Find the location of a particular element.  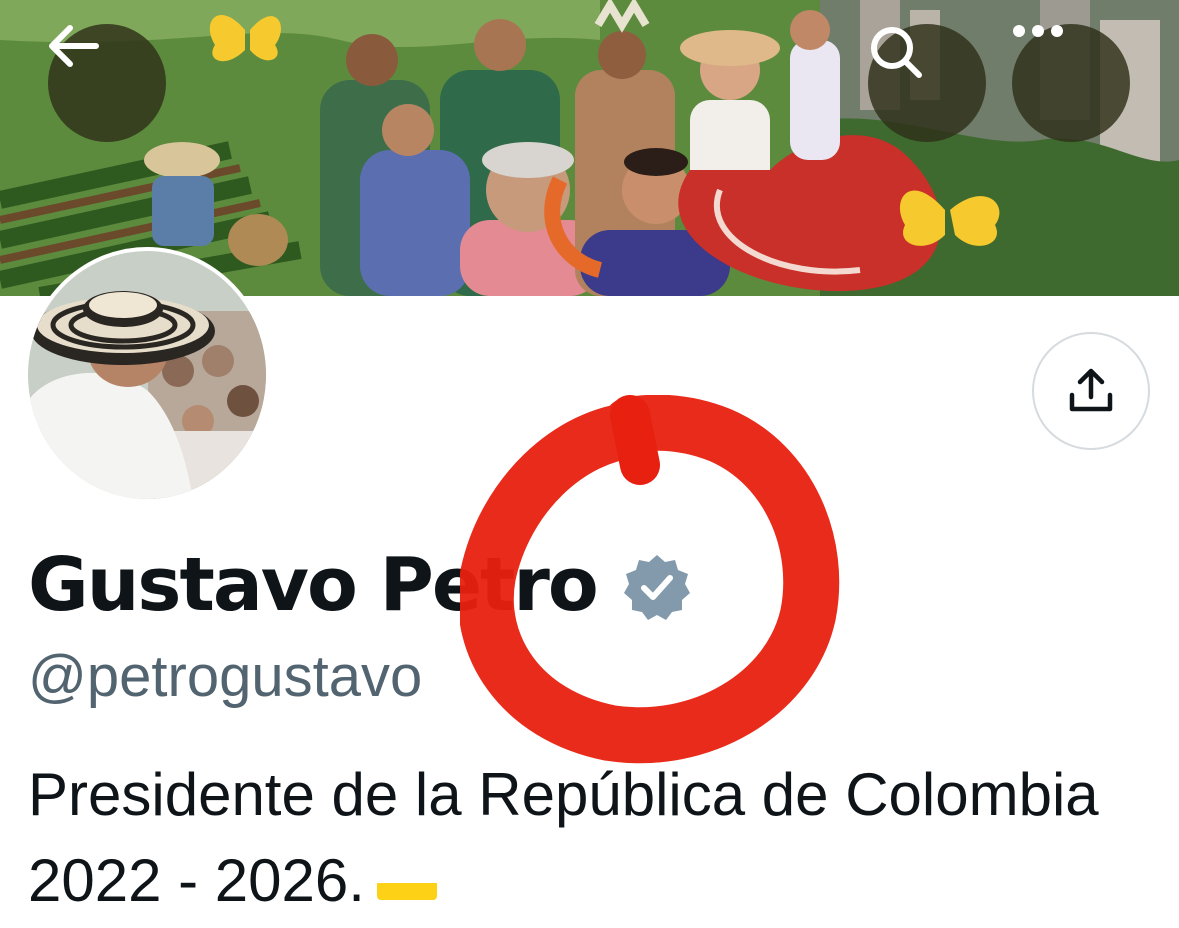

search-icon is located at coordinates (896, 52).